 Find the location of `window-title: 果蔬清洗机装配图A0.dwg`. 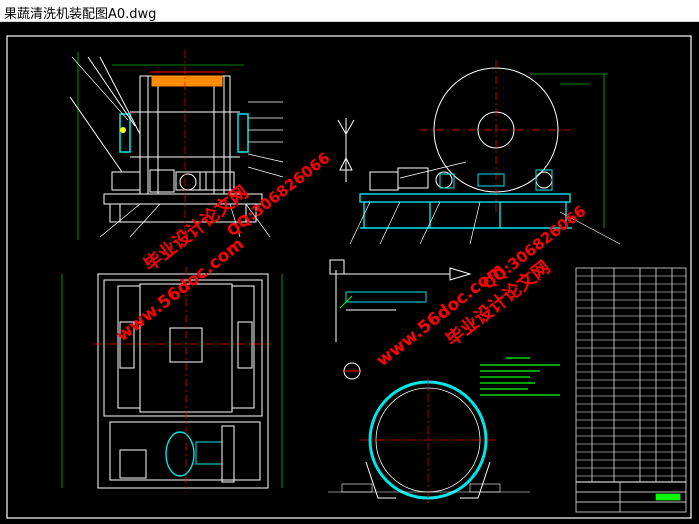

window-title: 果蔬清洗机装配图A0.dwg is located at coordinates (80, 14).